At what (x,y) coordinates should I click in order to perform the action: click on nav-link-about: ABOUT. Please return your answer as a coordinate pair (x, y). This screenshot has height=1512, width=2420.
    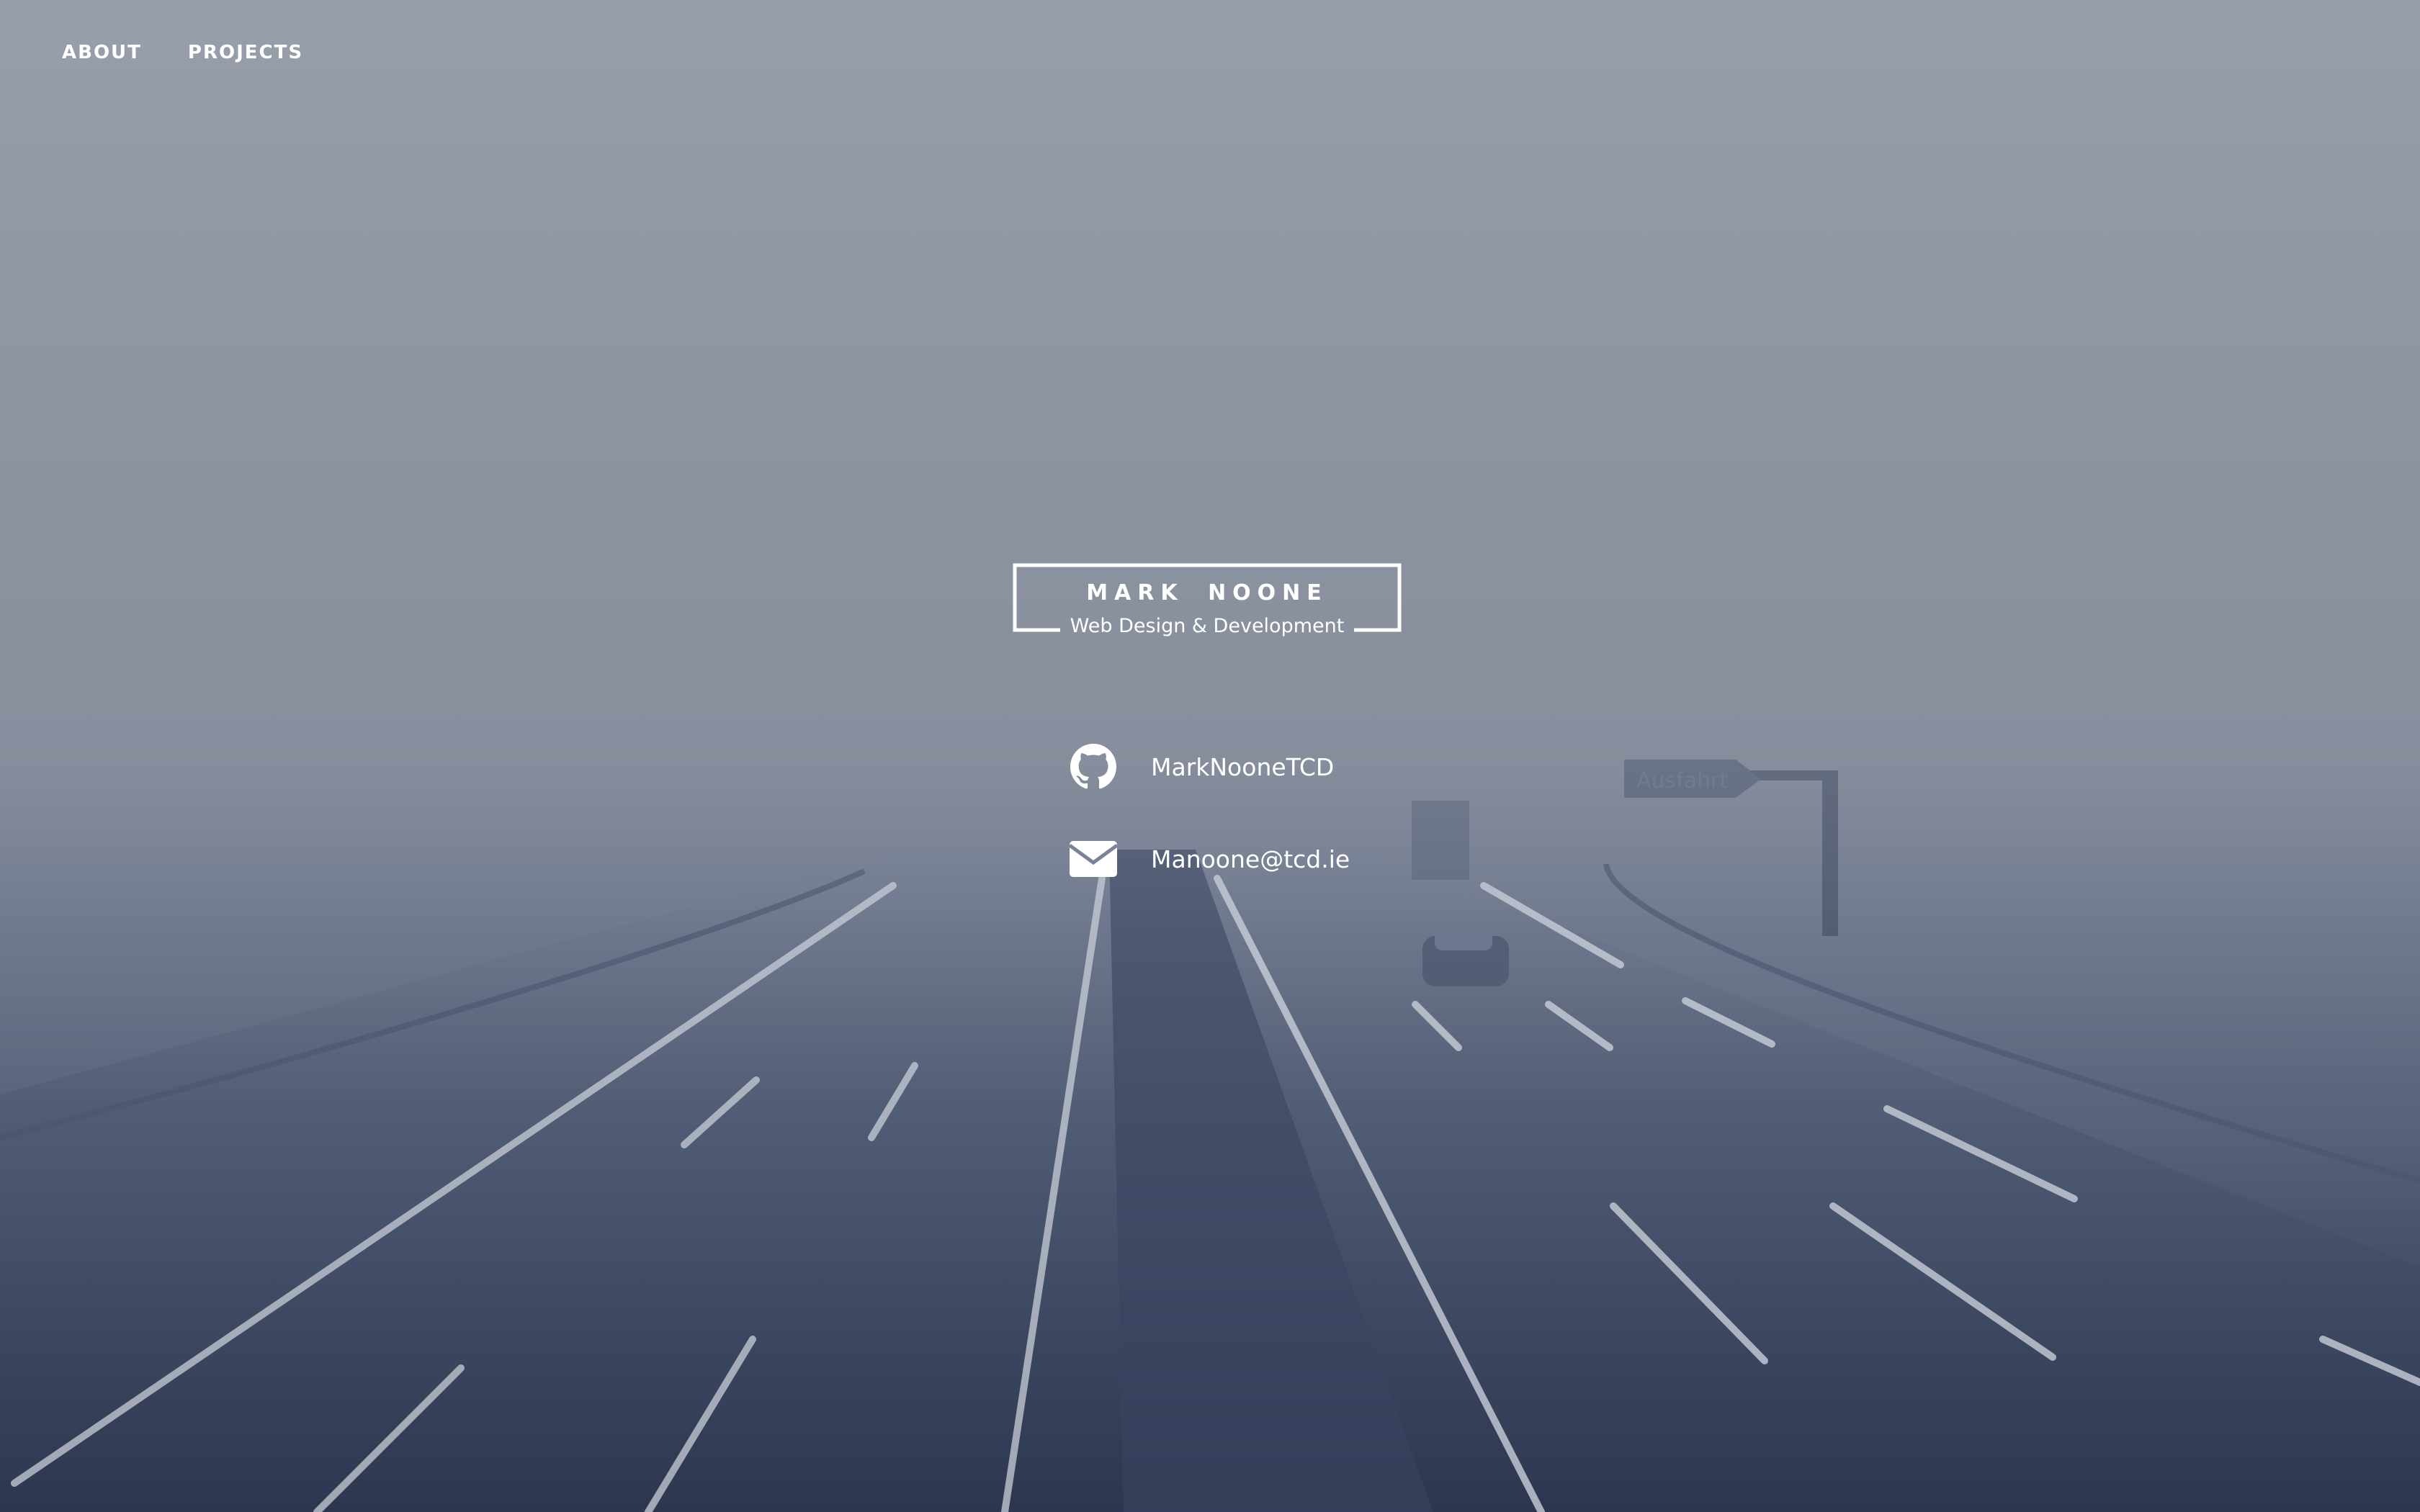
    Looking at the image, I should click on (102, 52).